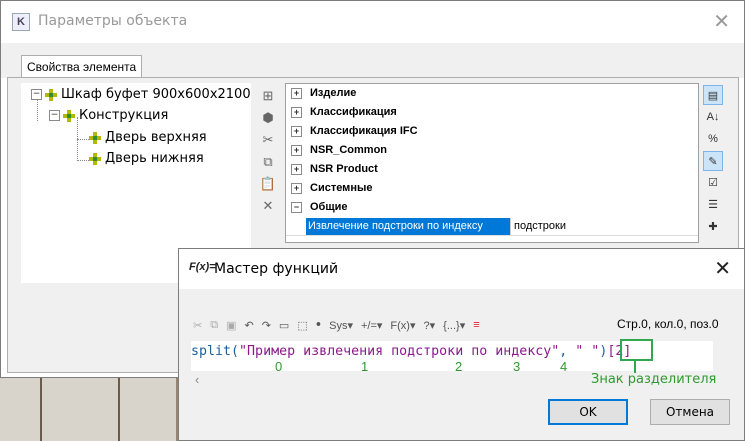 The width and height of the screenshot is (745, 441). I want to click on word-index-label: 2, so click(459, 366).